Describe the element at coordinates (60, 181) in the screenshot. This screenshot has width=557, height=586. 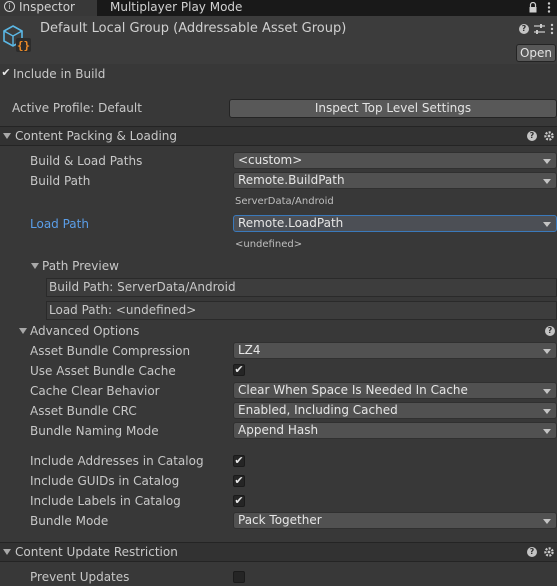
I see `build-path-label: Build Path` at that location.